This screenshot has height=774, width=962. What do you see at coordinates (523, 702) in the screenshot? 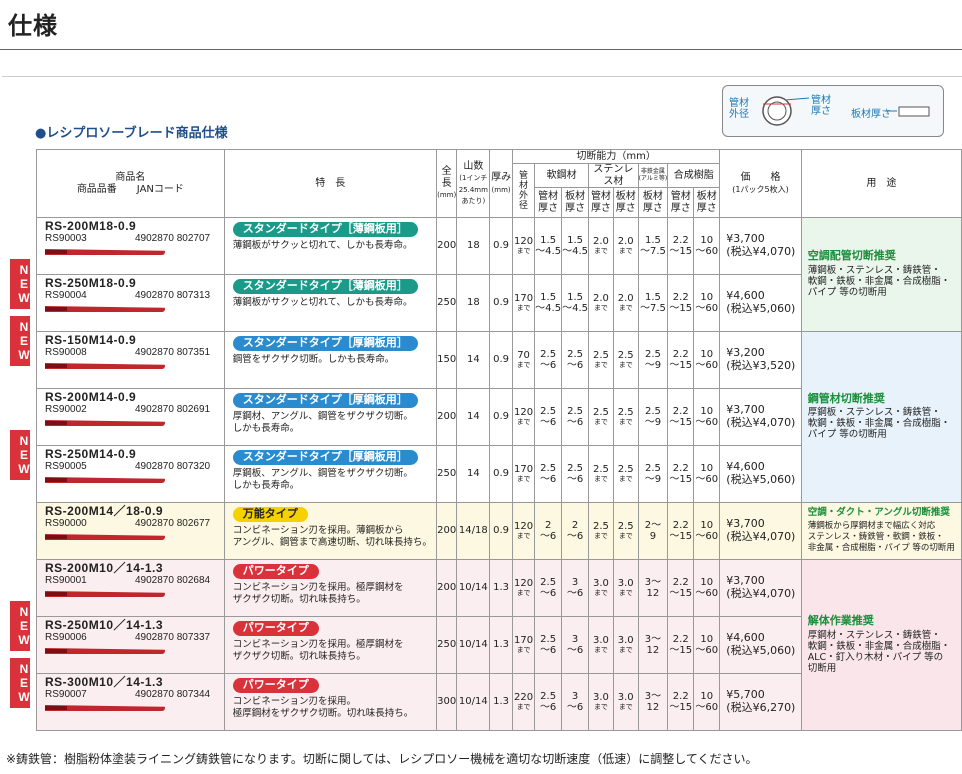
I see `spec-dia: 220 まで` at bounding box center [523, 702].